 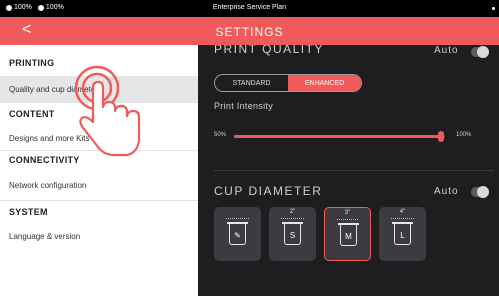 I want to click on print-quality-segmented-control: STANDARD ENHANCED, so click(x=288, y=83).